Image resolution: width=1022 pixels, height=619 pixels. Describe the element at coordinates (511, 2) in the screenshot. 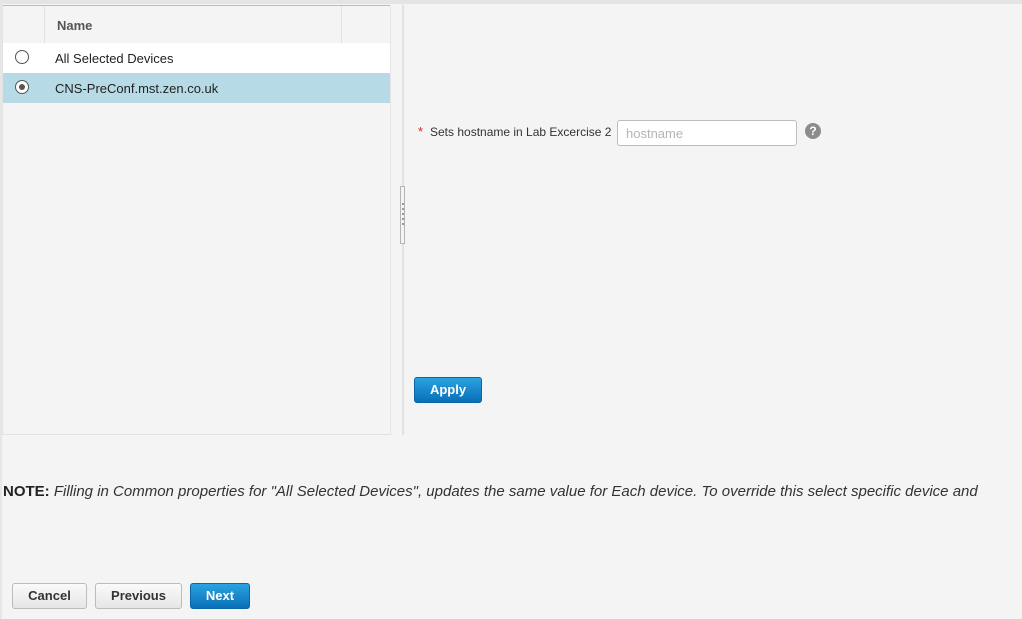

I see `top-border` at that location.